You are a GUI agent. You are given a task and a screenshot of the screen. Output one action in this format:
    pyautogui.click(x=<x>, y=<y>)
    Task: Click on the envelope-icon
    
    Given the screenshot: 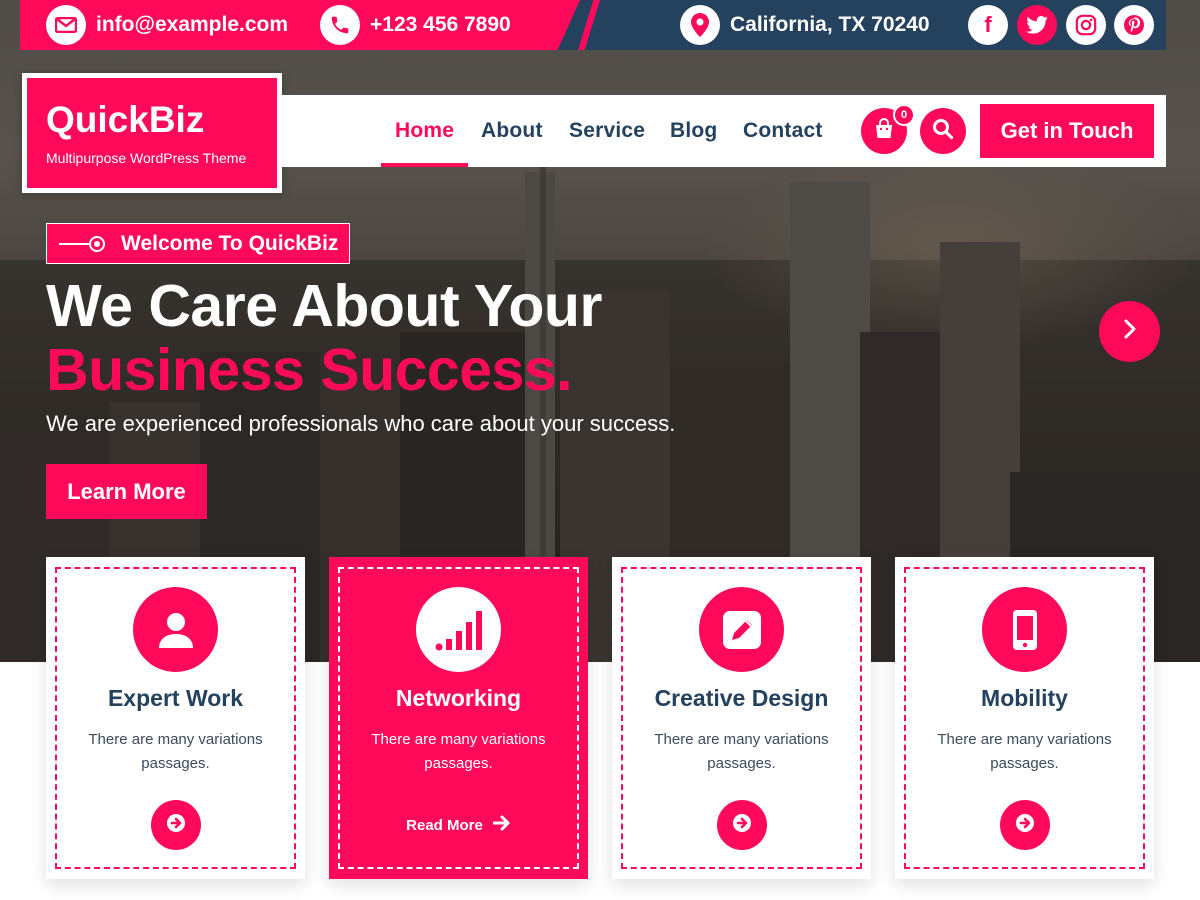 What is the action you would take?
    pyautogui.click(x=66, y=25)
    